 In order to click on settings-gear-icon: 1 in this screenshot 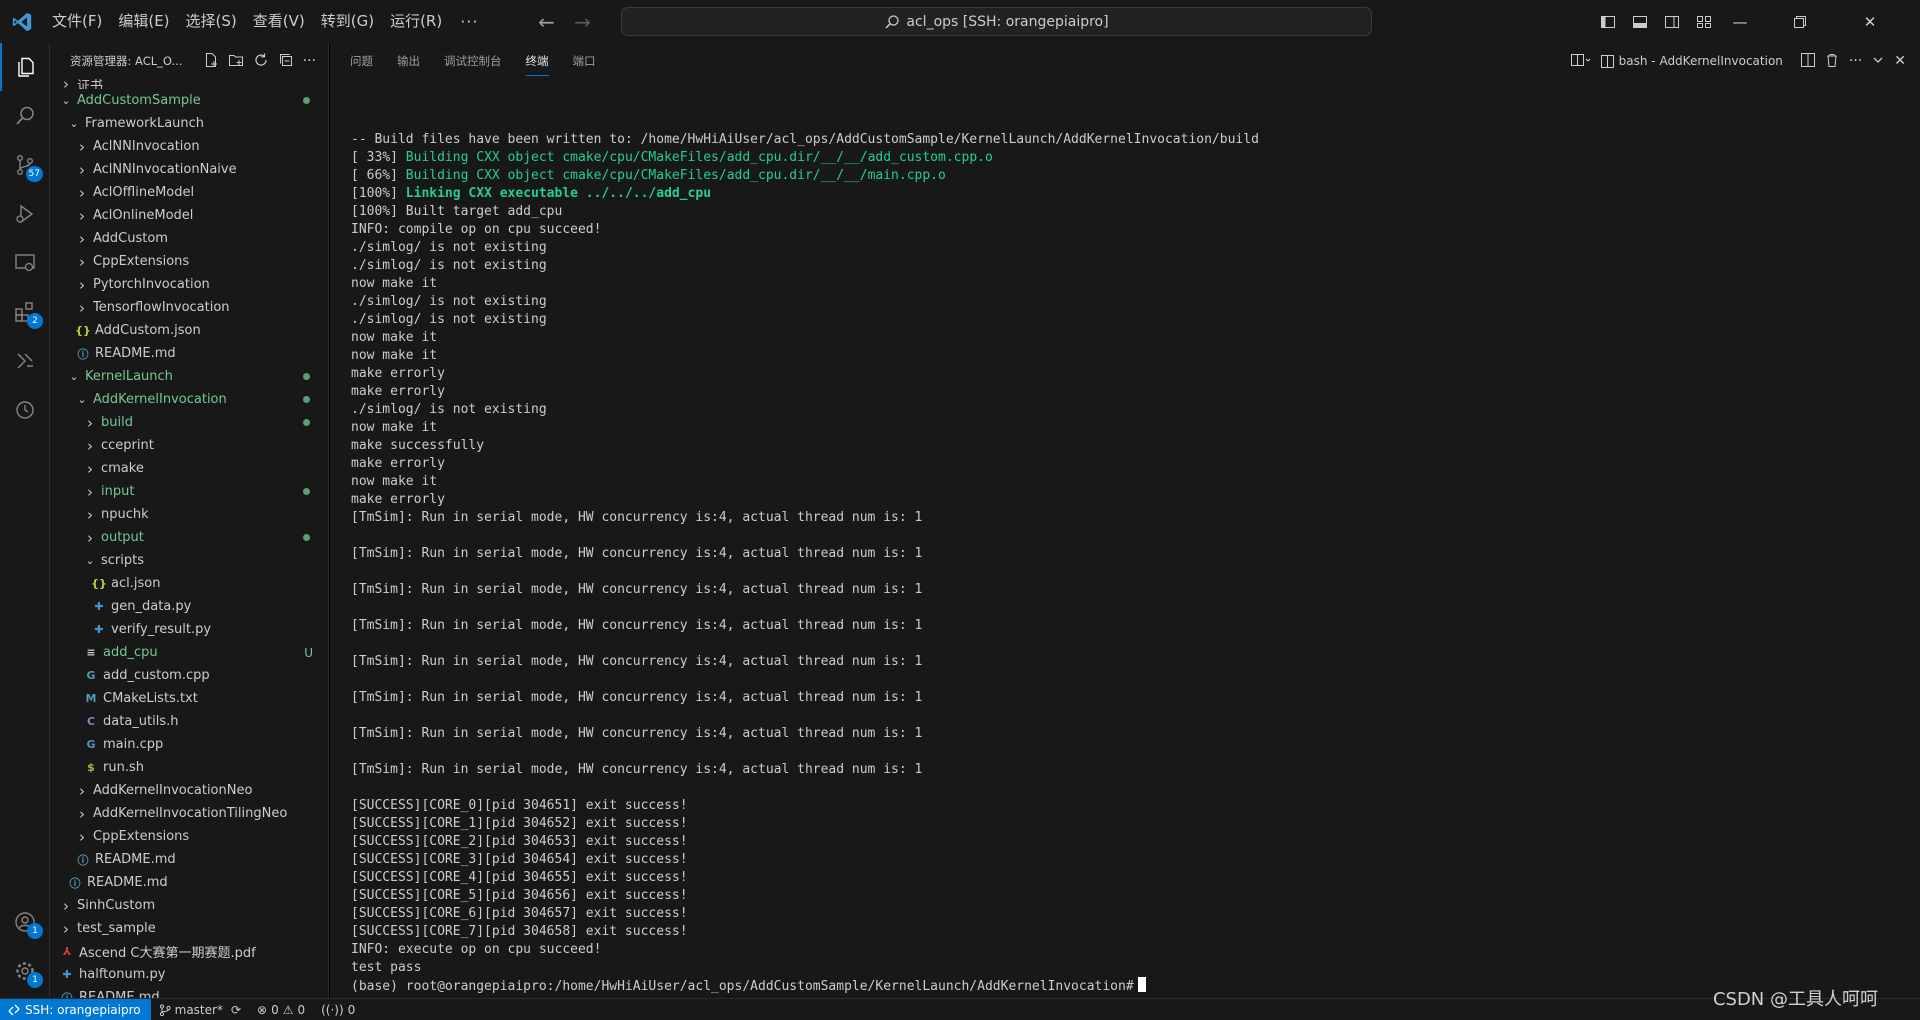, I will do `click(25, 971)`.